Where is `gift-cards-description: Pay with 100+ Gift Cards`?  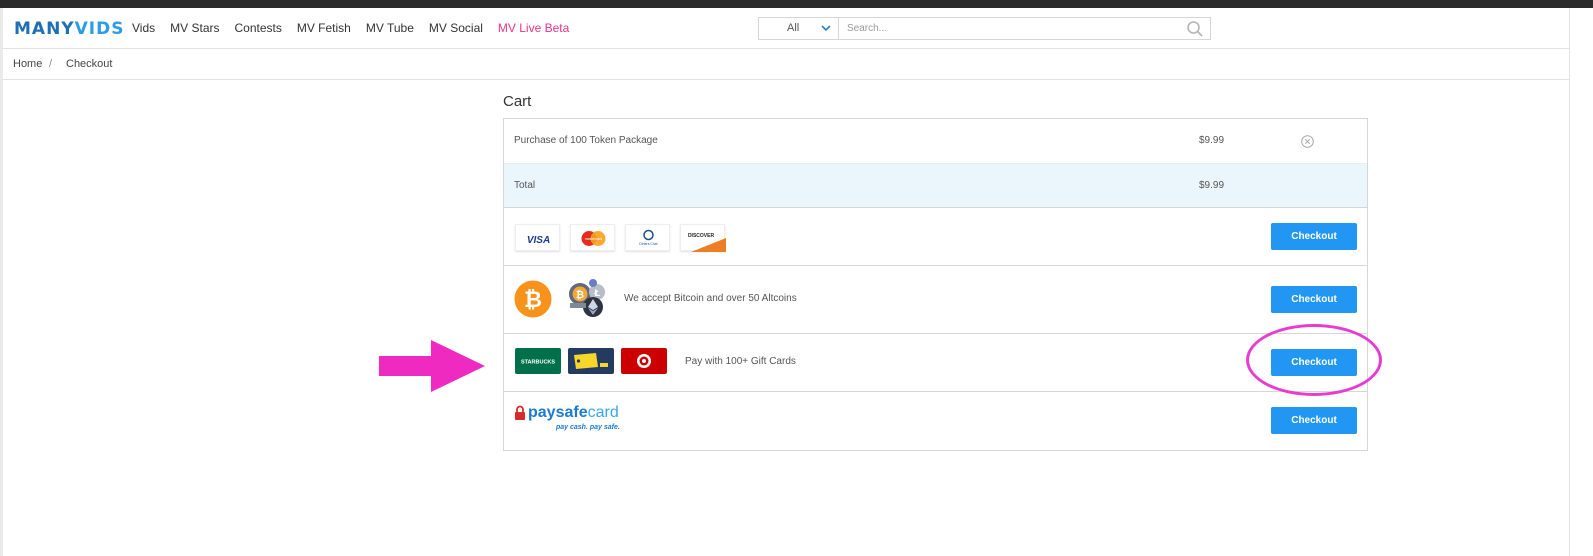 gift-cards-description: Pay with 100+ Gift Cards is located at coordinates (740, 361).